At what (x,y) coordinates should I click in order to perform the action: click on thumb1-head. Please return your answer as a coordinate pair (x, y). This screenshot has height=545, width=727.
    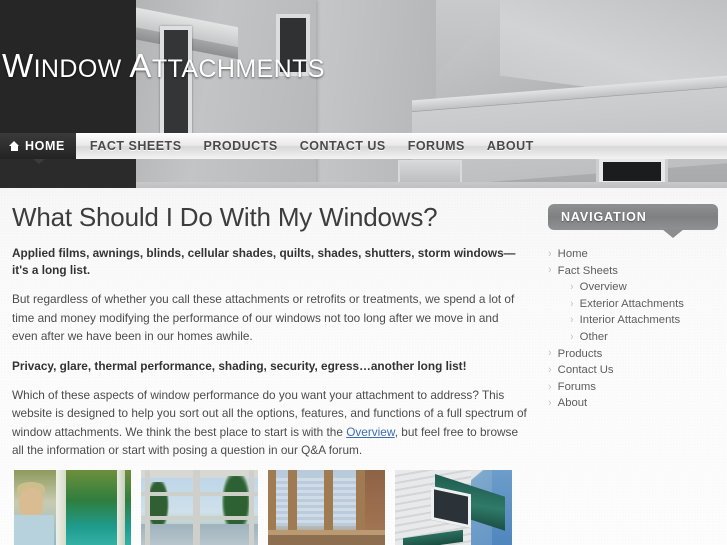
    Looking at the image, I should click on (31, 503).